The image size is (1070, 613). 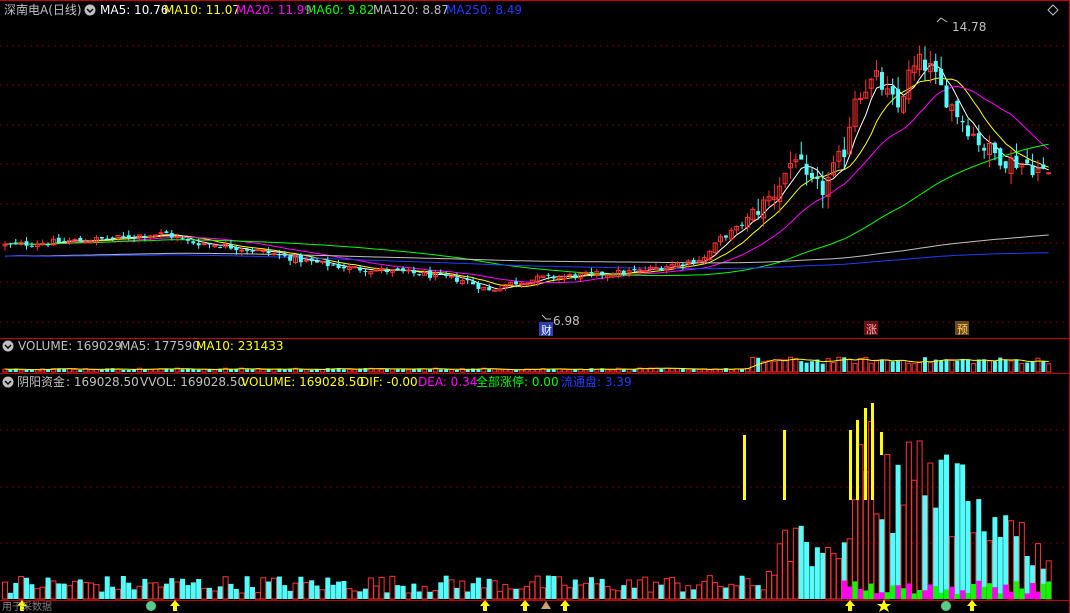 I want to click on circle-marker-icon, so click(x=946, y=606).